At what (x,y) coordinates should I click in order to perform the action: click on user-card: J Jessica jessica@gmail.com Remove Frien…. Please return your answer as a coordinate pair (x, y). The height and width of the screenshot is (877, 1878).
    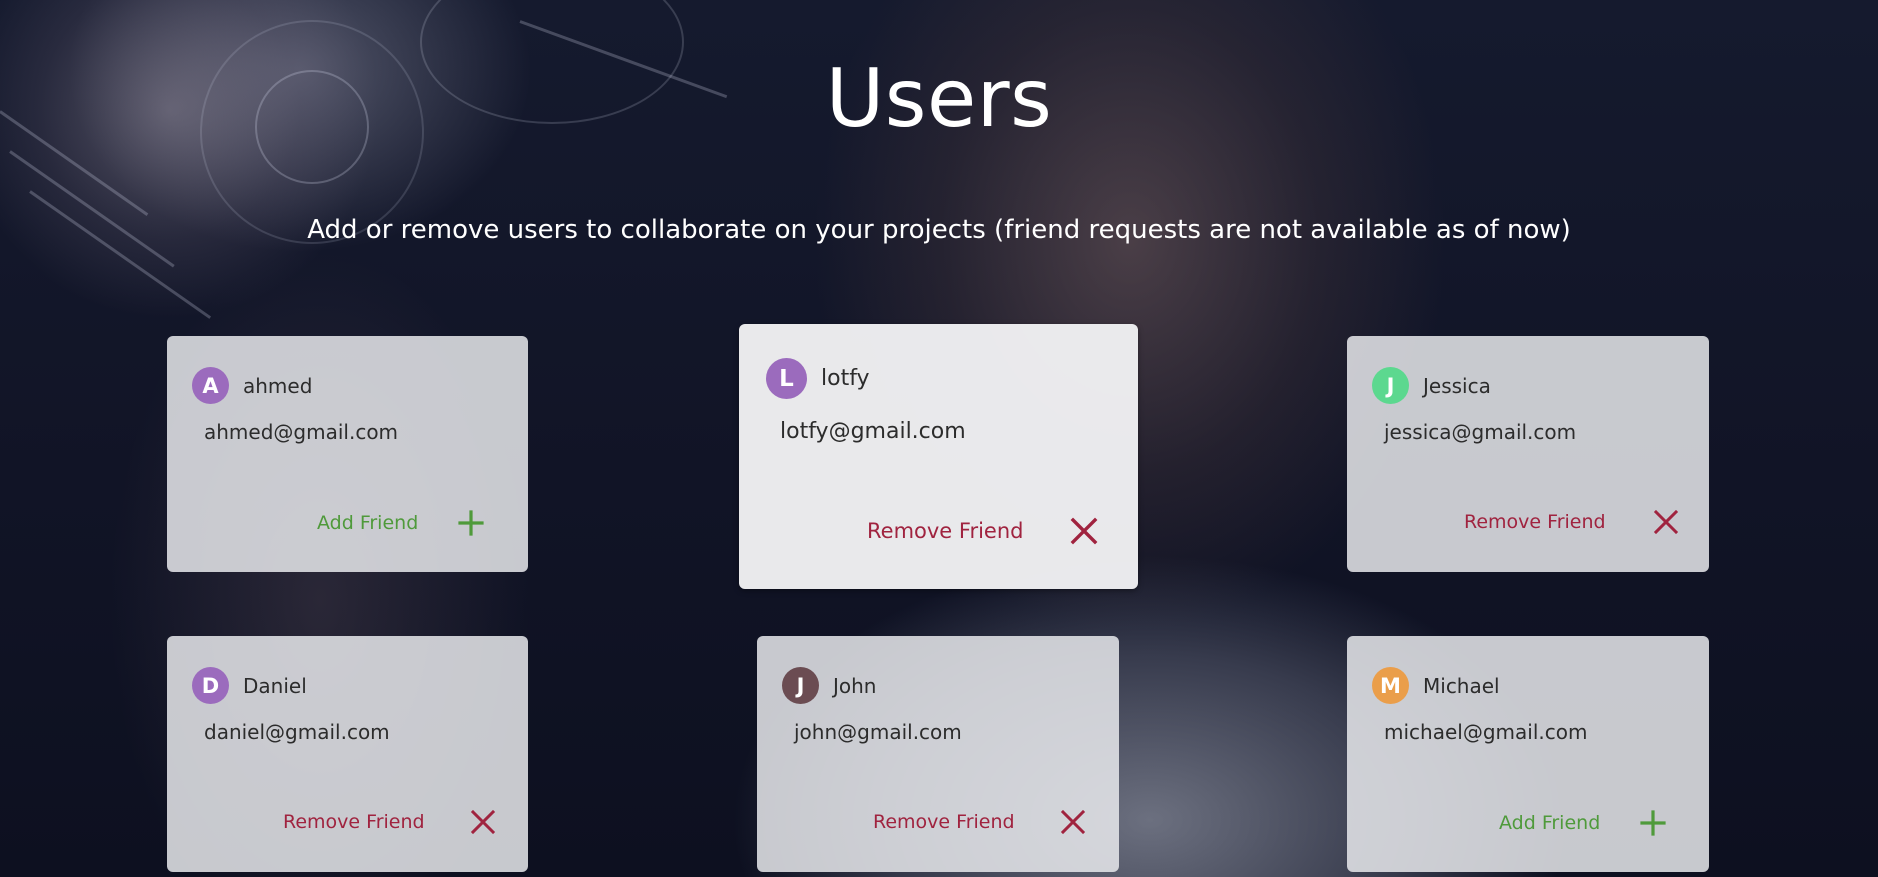
    Looking at the image, I should click on (1528, 454).